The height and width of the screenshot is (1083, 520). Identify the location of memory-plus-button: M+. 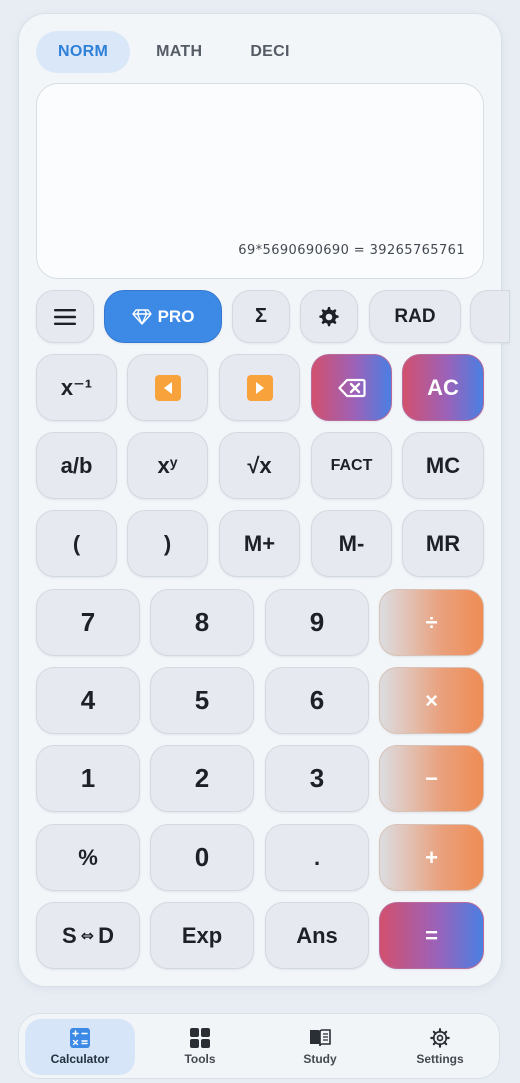
(259, 543).